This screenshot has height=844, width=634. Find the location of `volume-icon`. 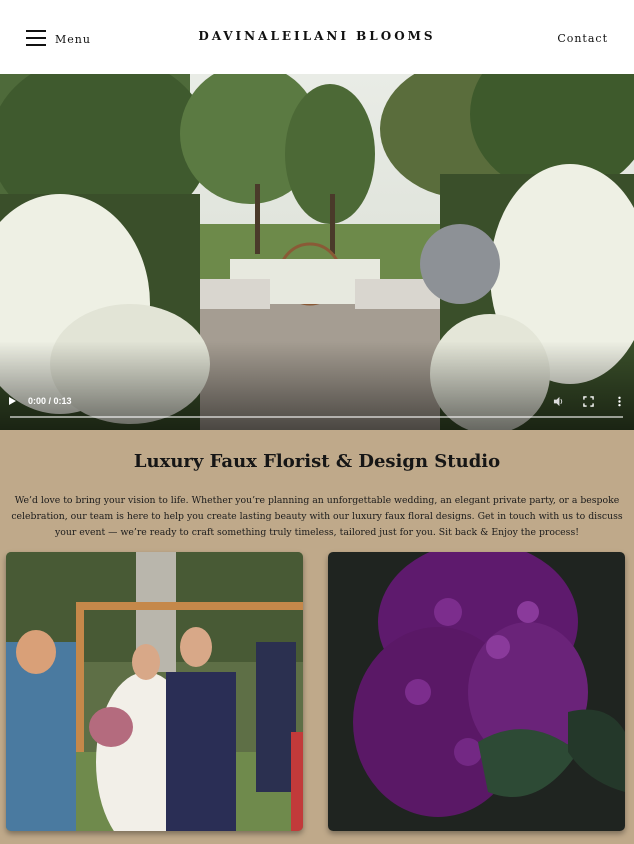

volume-icon is located at coordinates (558, 401).